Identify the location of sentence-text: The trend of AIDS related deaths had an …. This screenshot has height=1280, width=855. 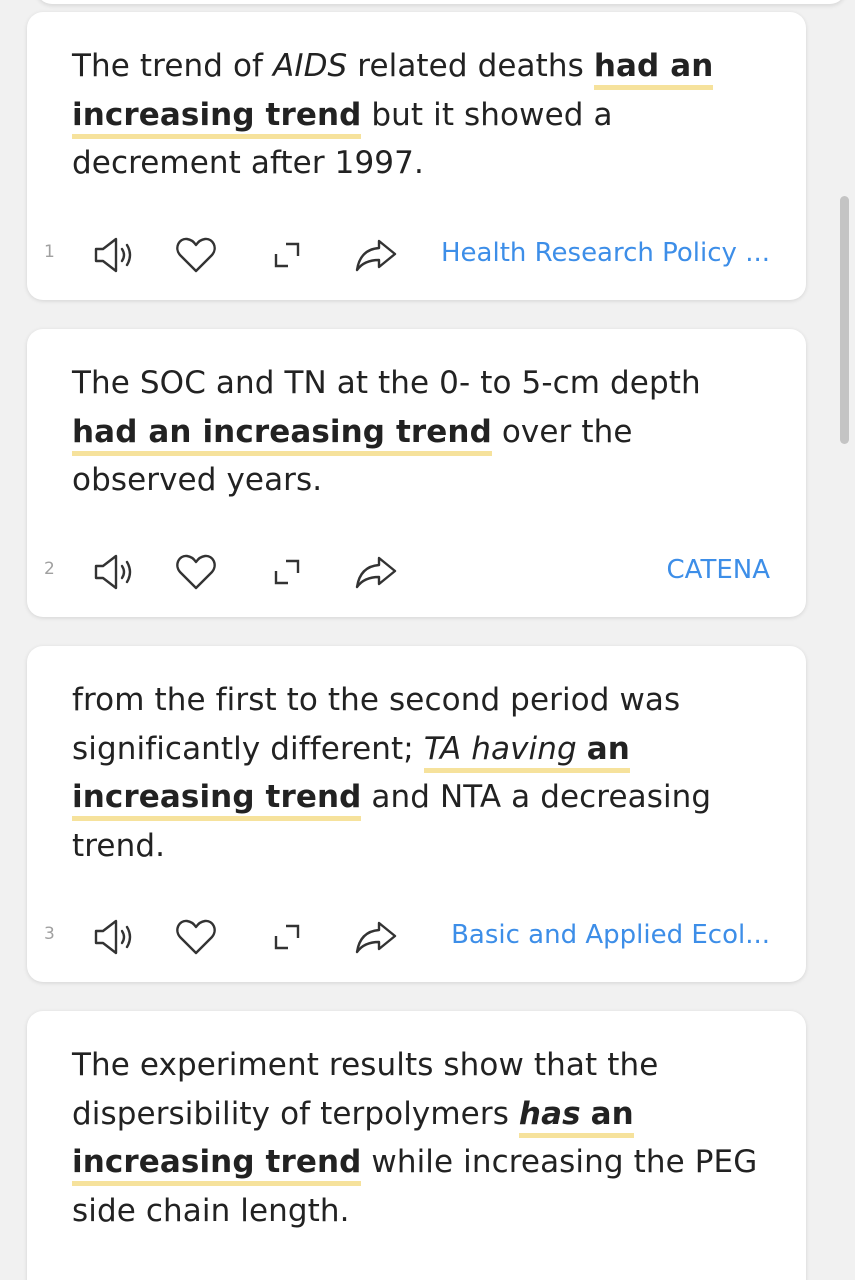
(393, 114).